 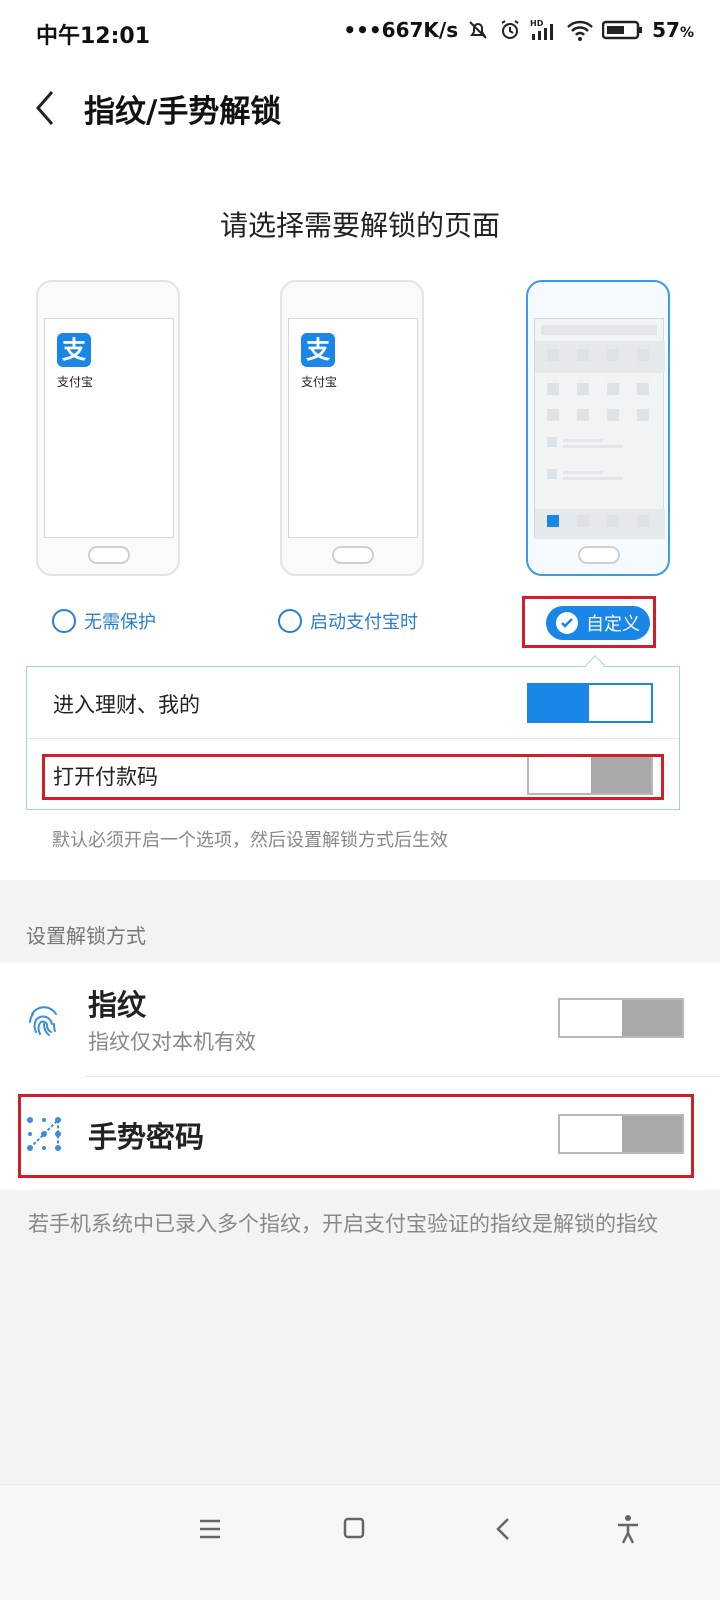 What do you see at coordinates (542, 29) in the screenshot?
I see `hd-signal-icon: HD` at bounding box center [542, 29].